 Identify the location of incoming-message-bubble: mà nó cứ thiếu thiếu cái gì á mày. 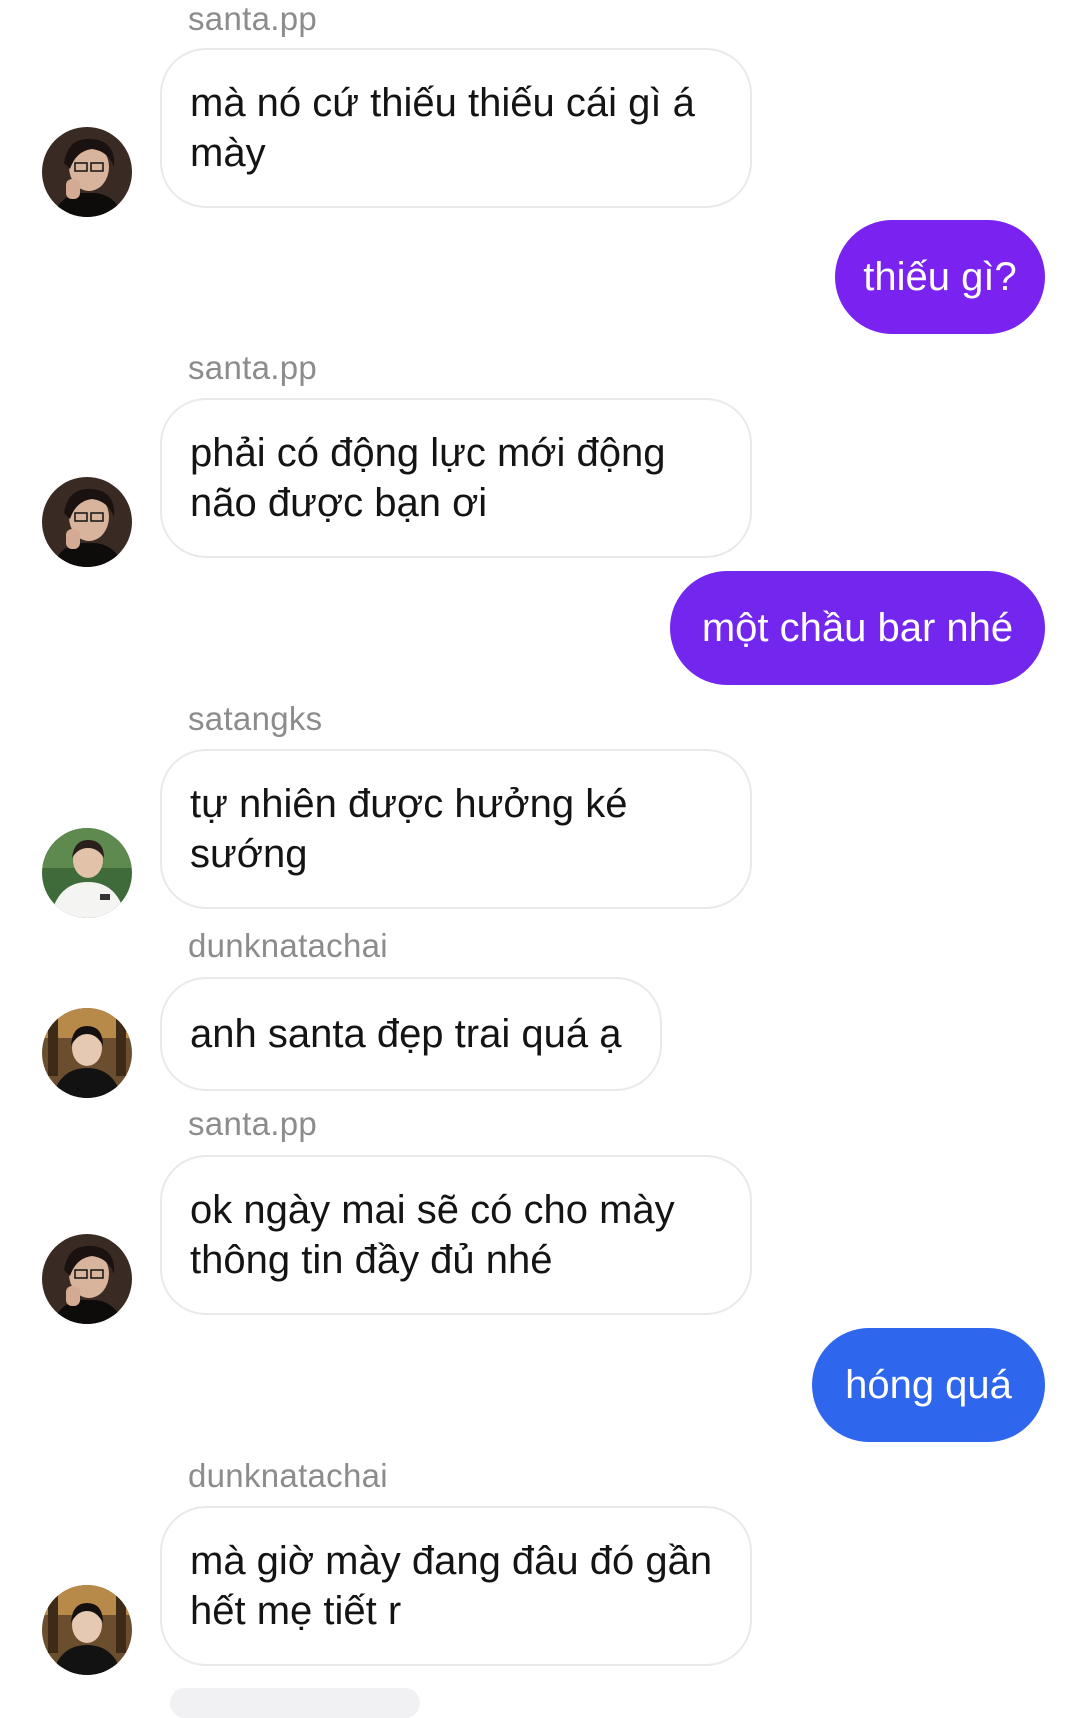
(456, 128).